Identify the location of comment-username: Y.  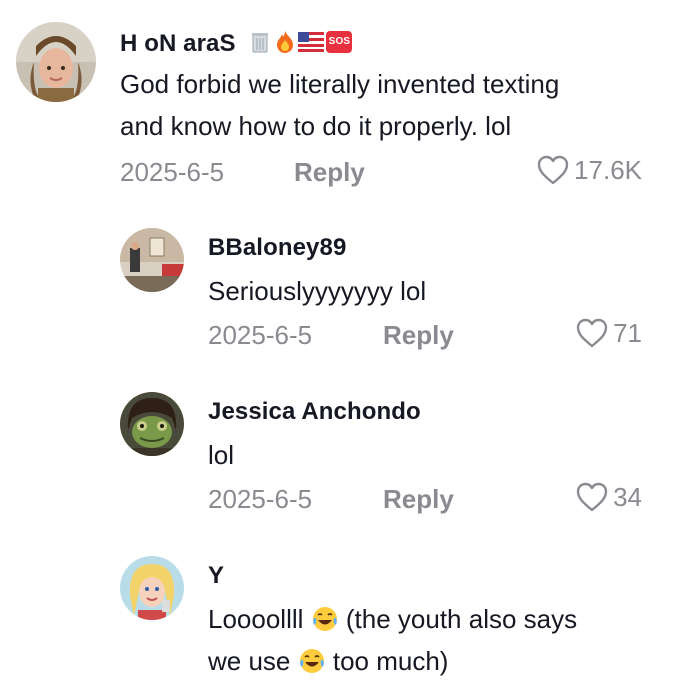
(216, 576).